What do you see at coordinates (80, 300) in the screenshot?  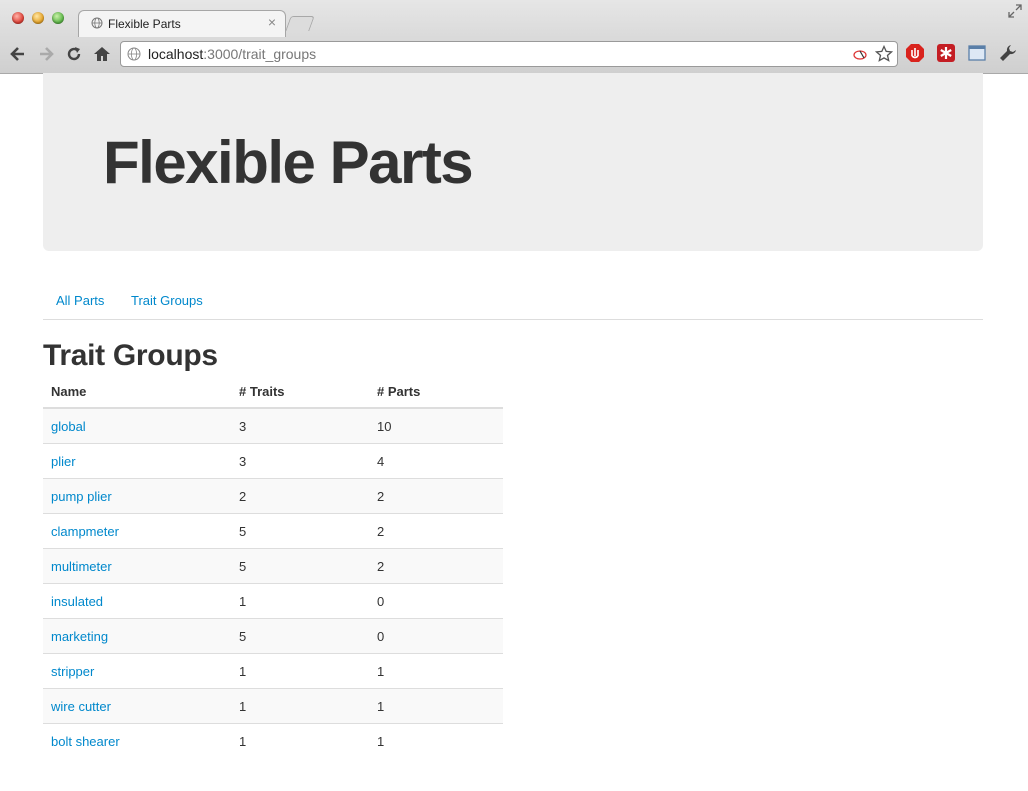 I see `nav-link-all-parts: All Parts` at bounding box center [80, 300].